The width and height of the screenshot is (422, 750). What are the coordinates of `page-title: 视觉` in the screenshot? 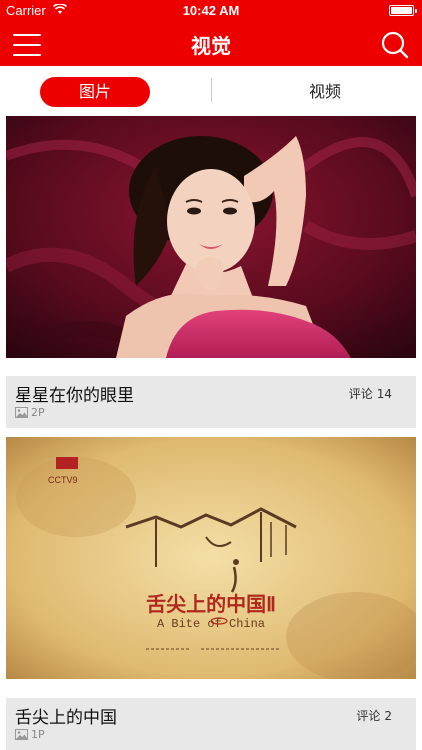 It's located at (211, 46).